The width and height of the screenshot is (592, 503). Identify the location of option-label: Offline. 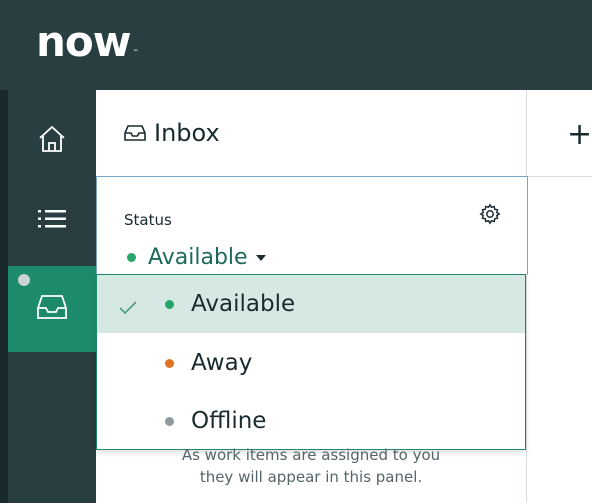
(229, 421).